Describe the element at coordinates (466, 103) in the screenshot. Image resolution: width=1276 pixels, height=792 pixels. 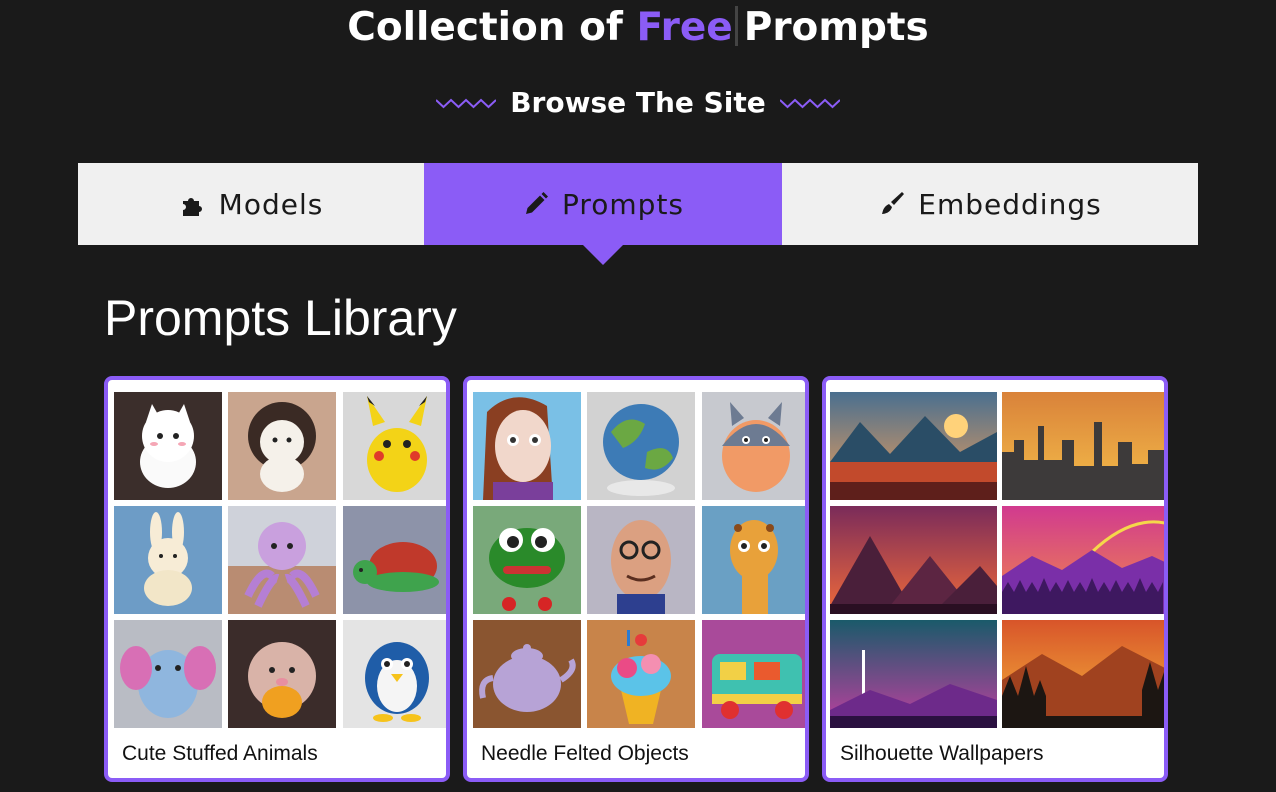
I see `zigzag-left-icon` at that location.